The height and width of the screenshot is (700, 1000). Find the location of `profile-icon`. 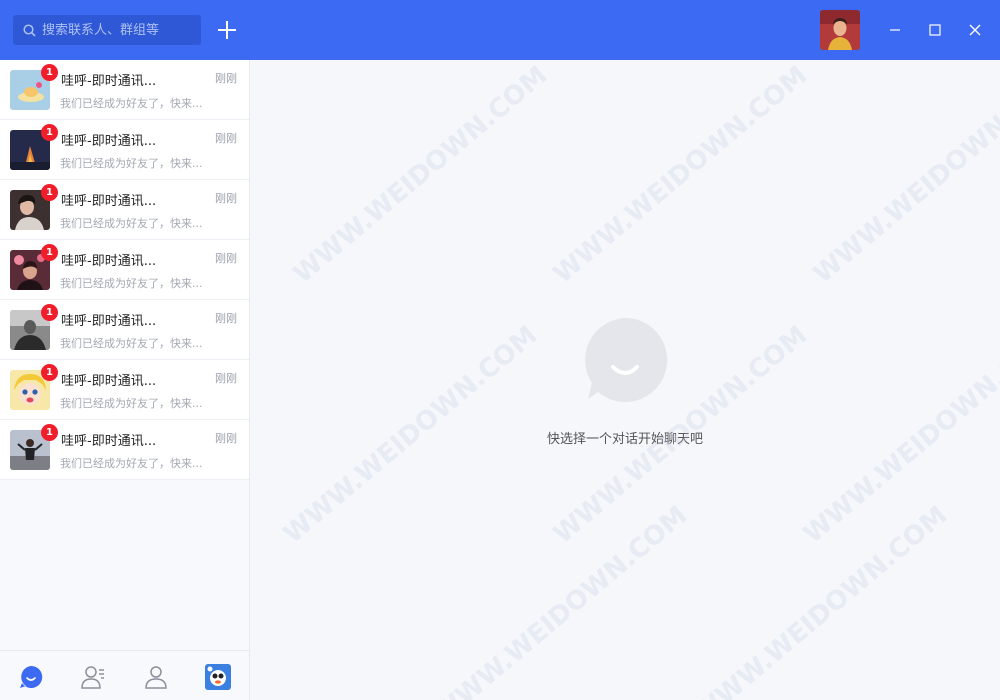

profile-icon is located at coordinates (156, 677).